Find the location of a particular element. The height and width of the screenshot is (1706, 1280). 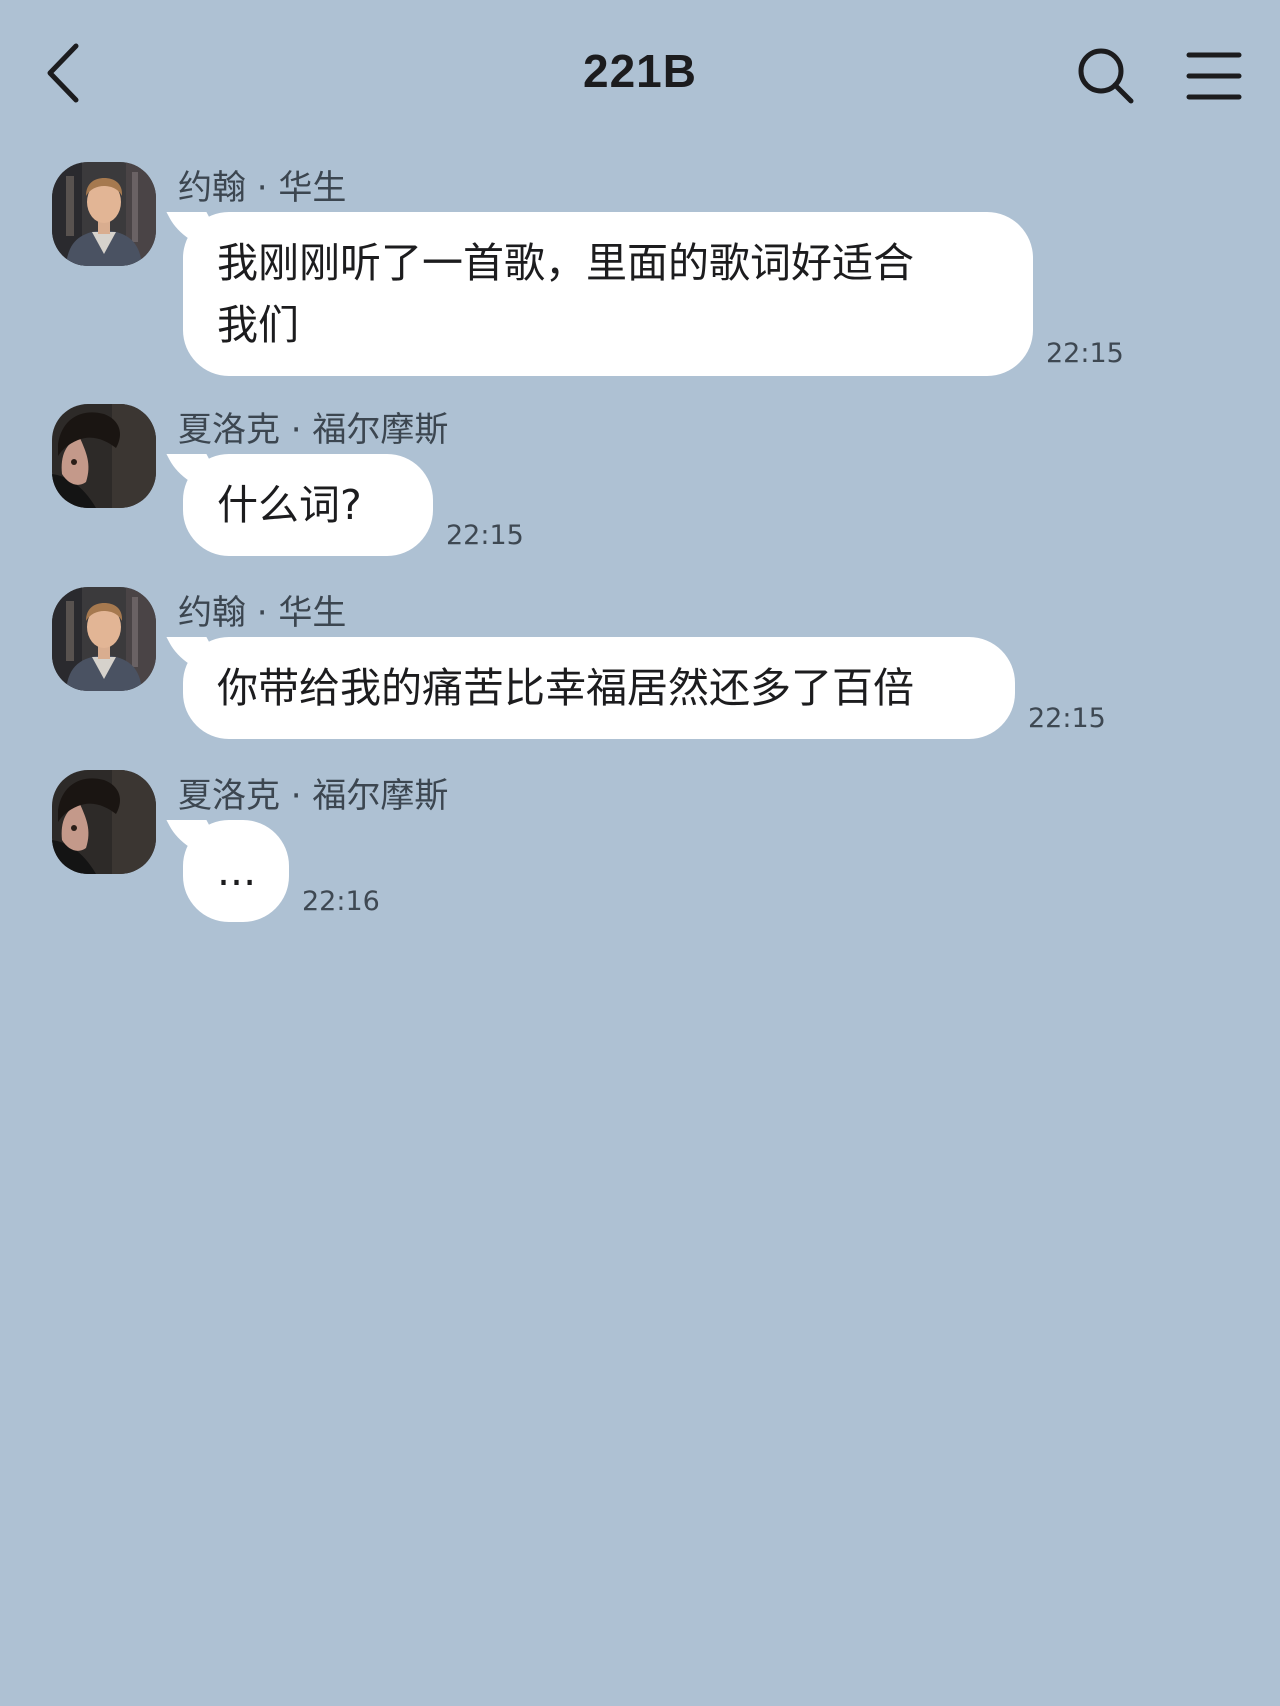

message-time: 22:16 is located at coordinates (341, 901).